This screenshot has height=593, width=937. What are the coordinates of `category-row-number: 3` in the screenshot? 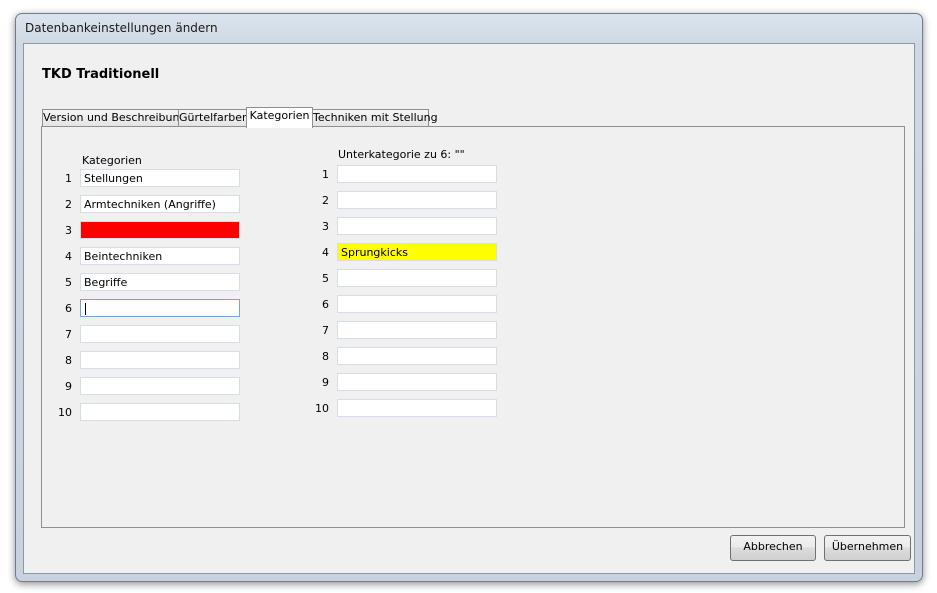 It's located at (68, 230).